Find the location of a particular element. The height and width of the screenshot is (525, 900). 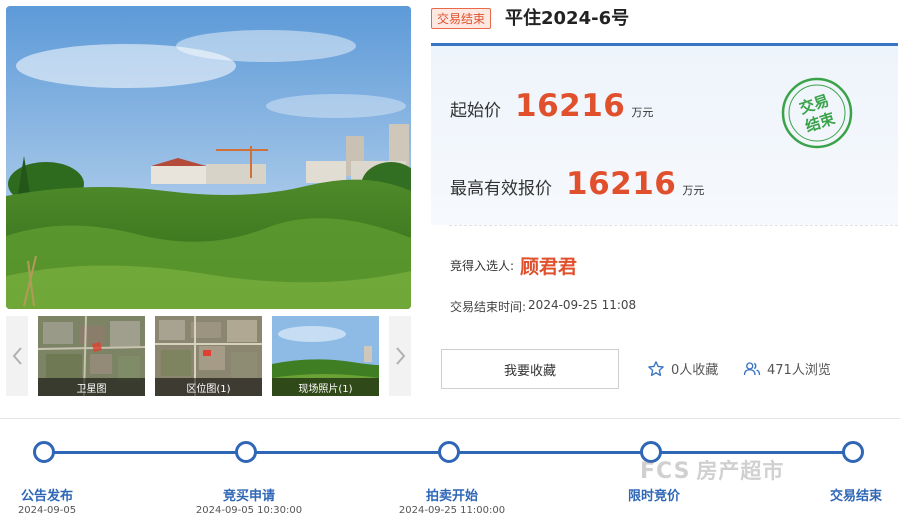

max-bid-unit: 万元 is located at coordinates (693, 190).